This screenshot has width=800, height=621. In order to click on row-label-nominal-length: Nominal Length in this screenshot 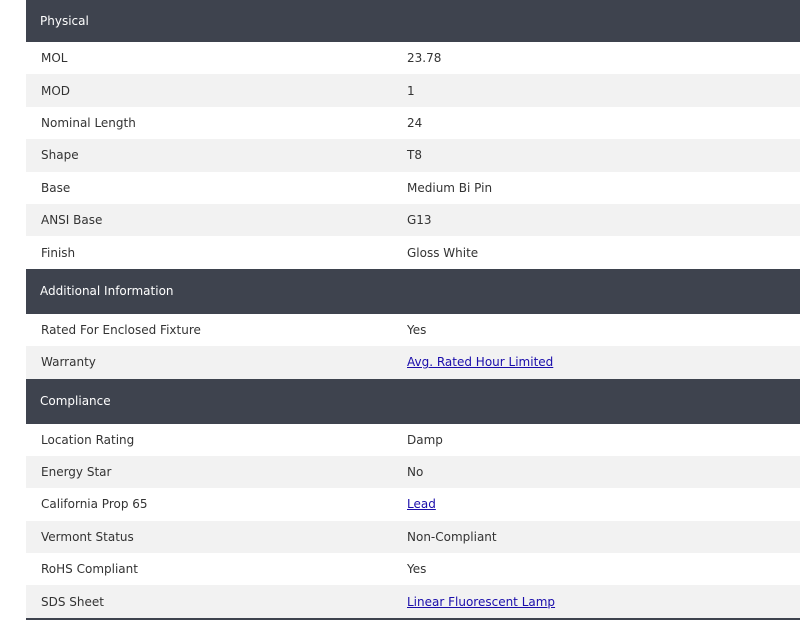, I will do `click(88, 122)`.